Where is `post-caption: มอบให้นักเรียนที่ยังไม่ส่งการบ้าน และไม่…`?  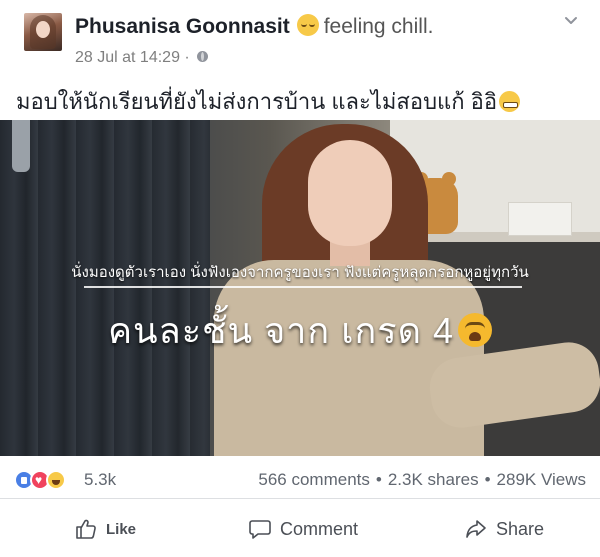 post-caption: มอบให้นักเรียนที่ยังไม่ส่งการบ้าน และไม่… is located at coordinates (268, 101).